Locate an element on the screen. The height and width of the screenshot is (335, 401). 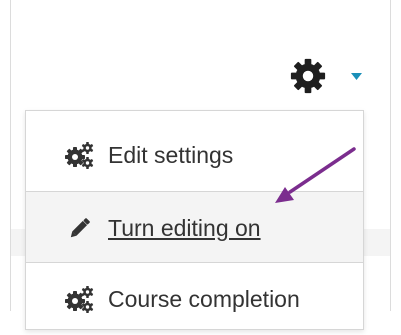
menu-item-label: Turn editing on is located at coordinates (184, 228).